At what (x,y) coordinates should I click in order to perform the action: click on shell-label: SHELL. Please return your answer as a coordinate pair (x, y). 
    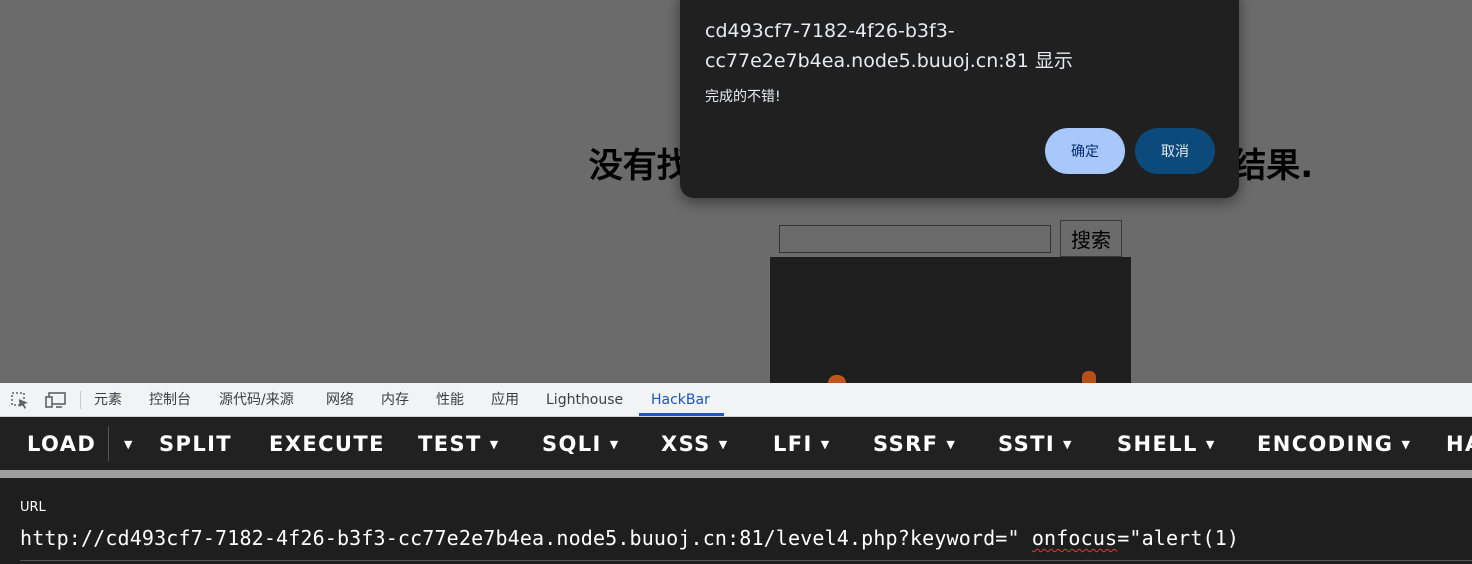
    Looking at the image, I should click on (1157, 444).